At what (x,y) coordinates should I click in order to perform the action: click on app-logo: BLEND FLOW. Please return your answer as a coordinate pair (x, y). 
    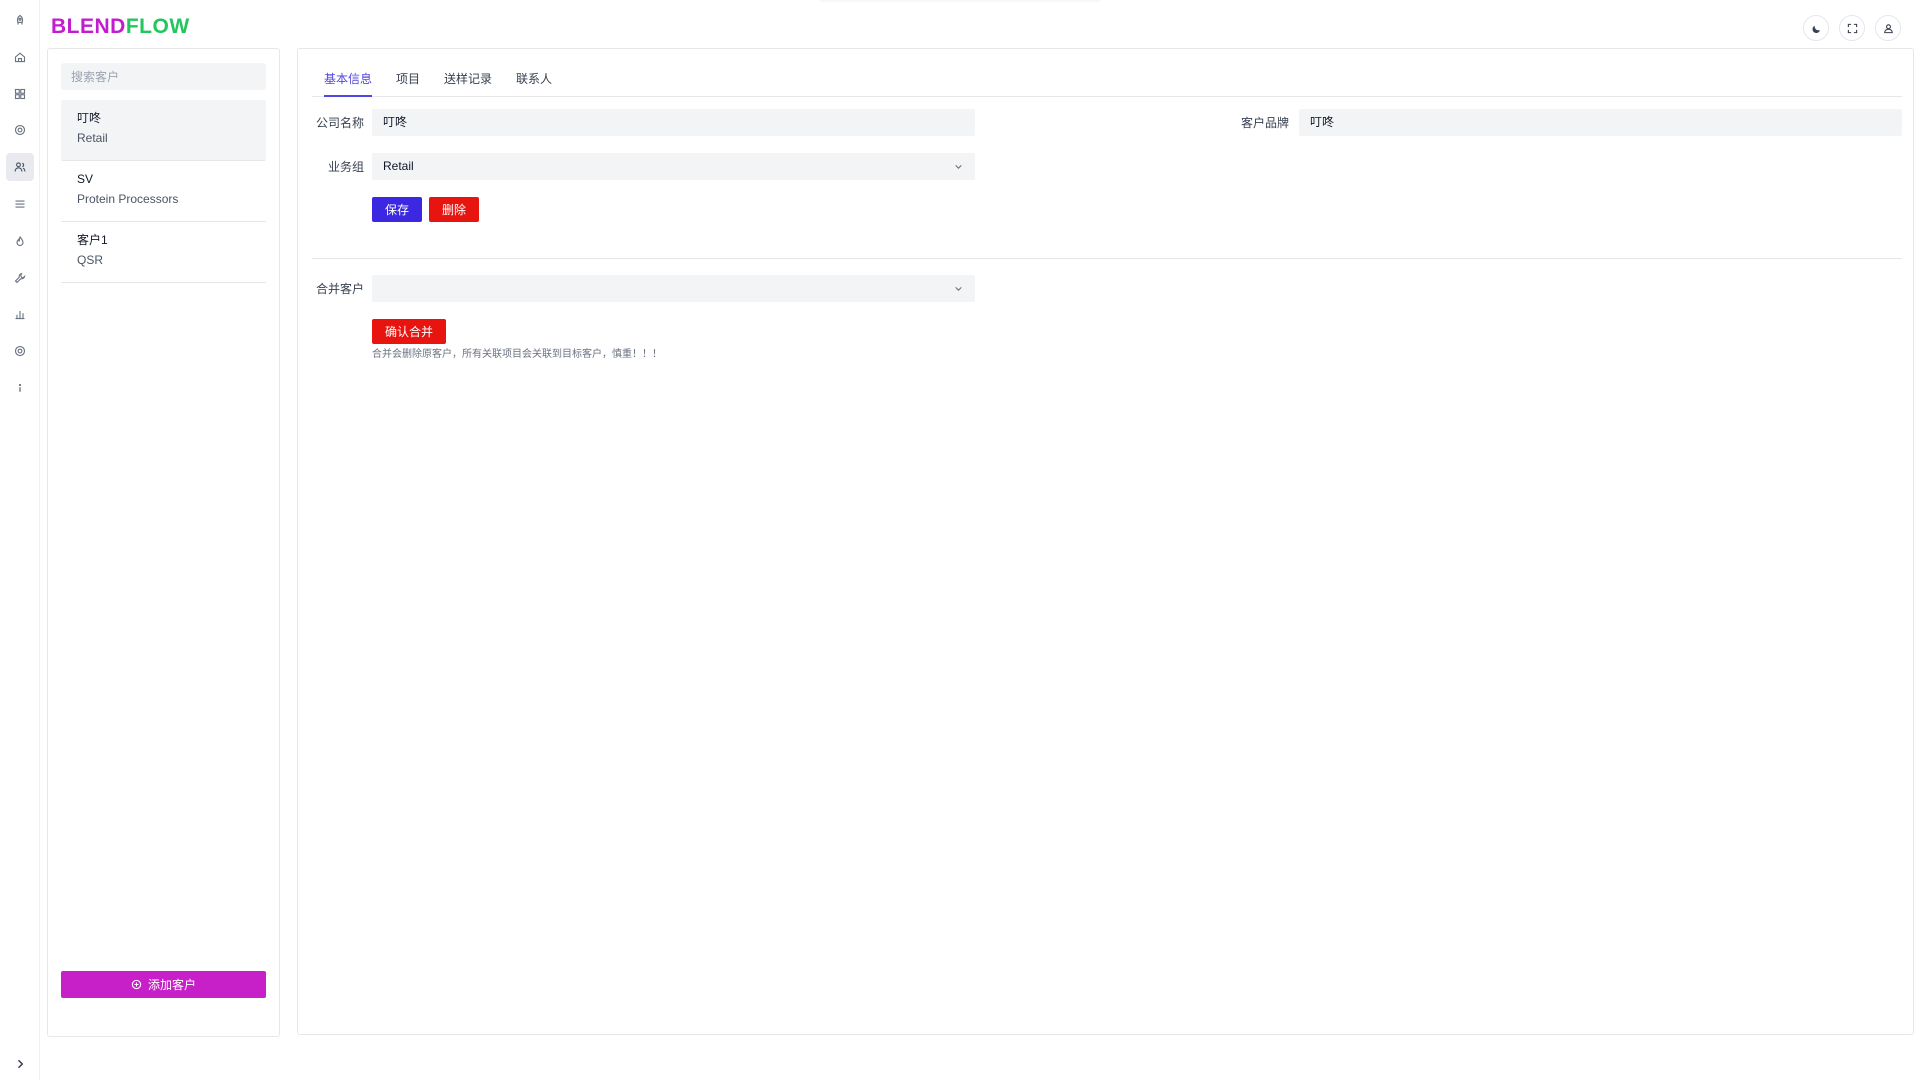
    Looking at the image, I should click on (120, 27).